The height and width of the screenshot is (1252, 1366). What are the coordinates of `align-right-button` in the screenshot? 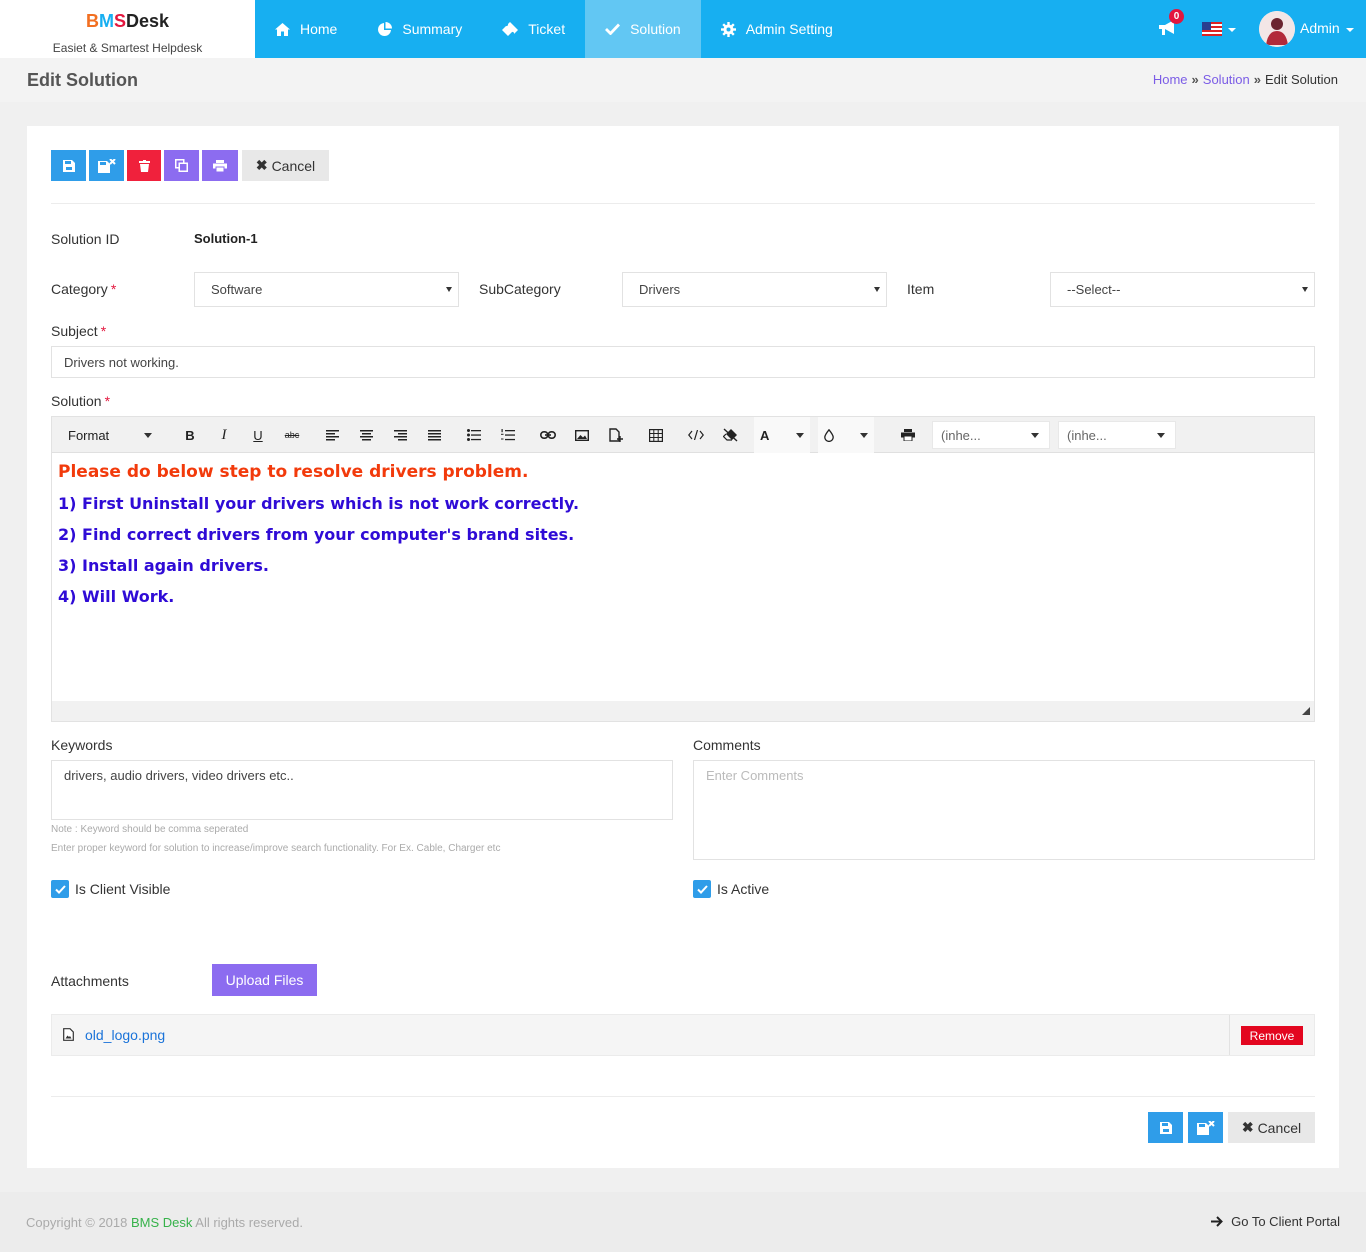 It's located at (400, 435).